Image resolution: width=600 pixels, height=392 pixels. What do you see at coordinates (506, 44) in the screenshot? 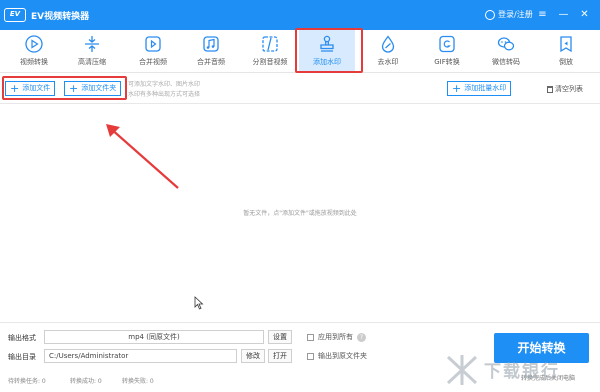
I see `wechat-icon` at bounding box center [506, 44].